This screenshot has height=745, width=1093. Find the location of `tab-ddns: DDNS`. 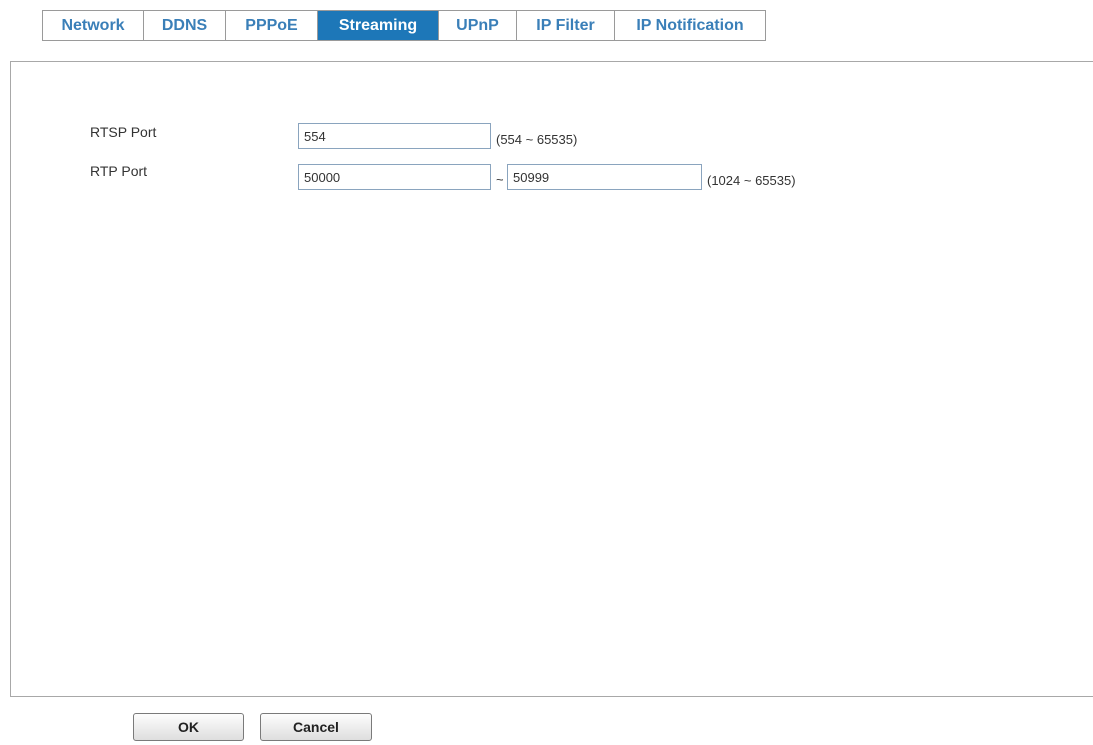

tab-ddns: DDNS is located at coordinates (185, 25).